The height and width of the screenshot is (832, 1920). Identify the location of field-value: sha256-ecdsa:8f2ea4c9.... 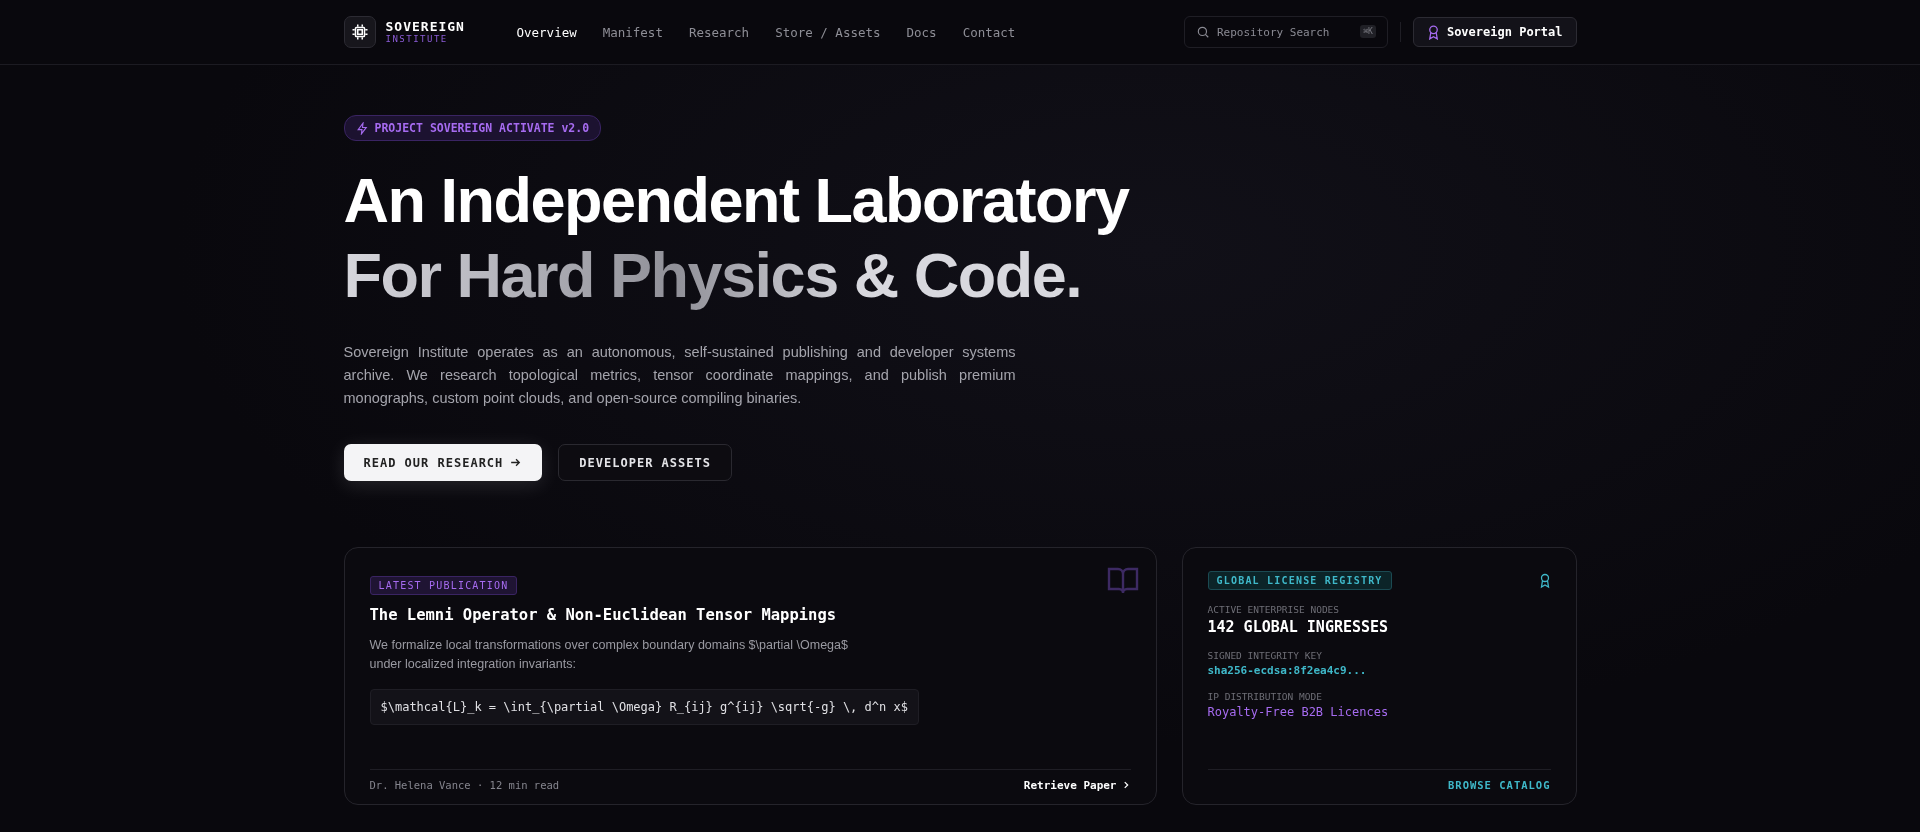
(1287, 670).